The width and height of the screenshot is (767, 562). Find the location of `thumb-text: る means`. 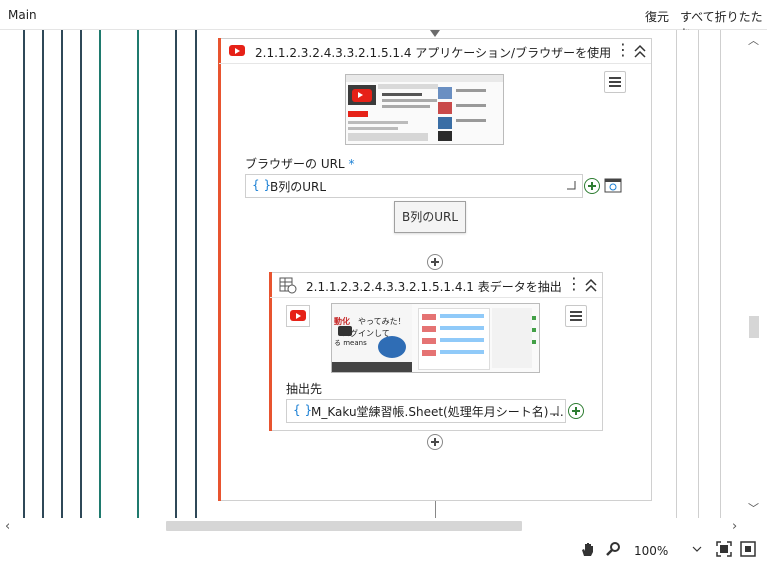

thumb-text: る means is located at coordinates (350, 343).